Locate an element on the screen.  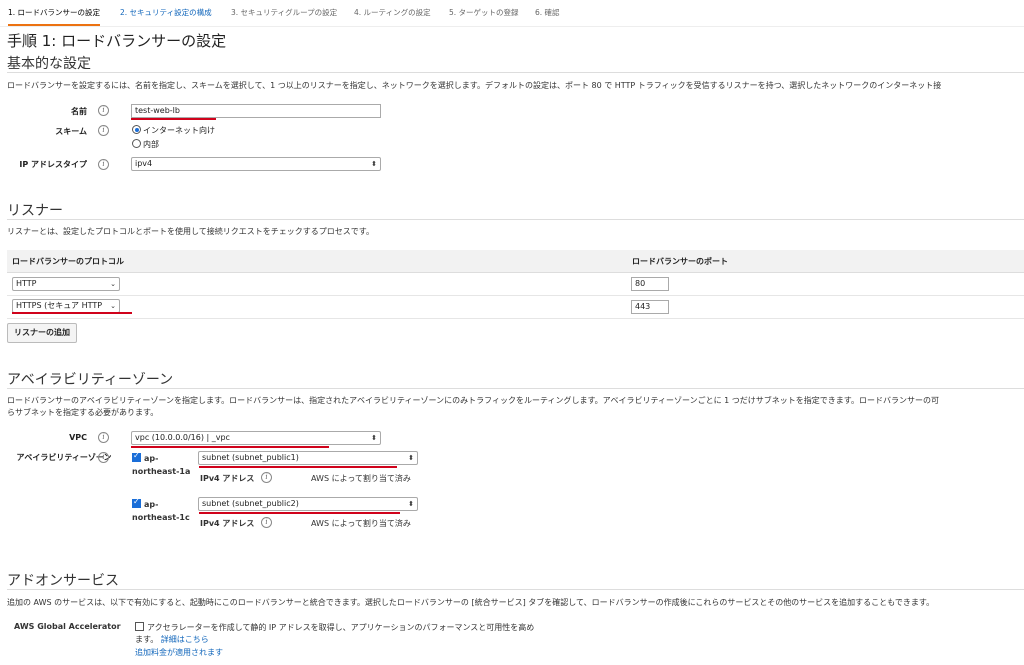
scheme-internet-label: インターネット向け is located at coordinates (179, 130).